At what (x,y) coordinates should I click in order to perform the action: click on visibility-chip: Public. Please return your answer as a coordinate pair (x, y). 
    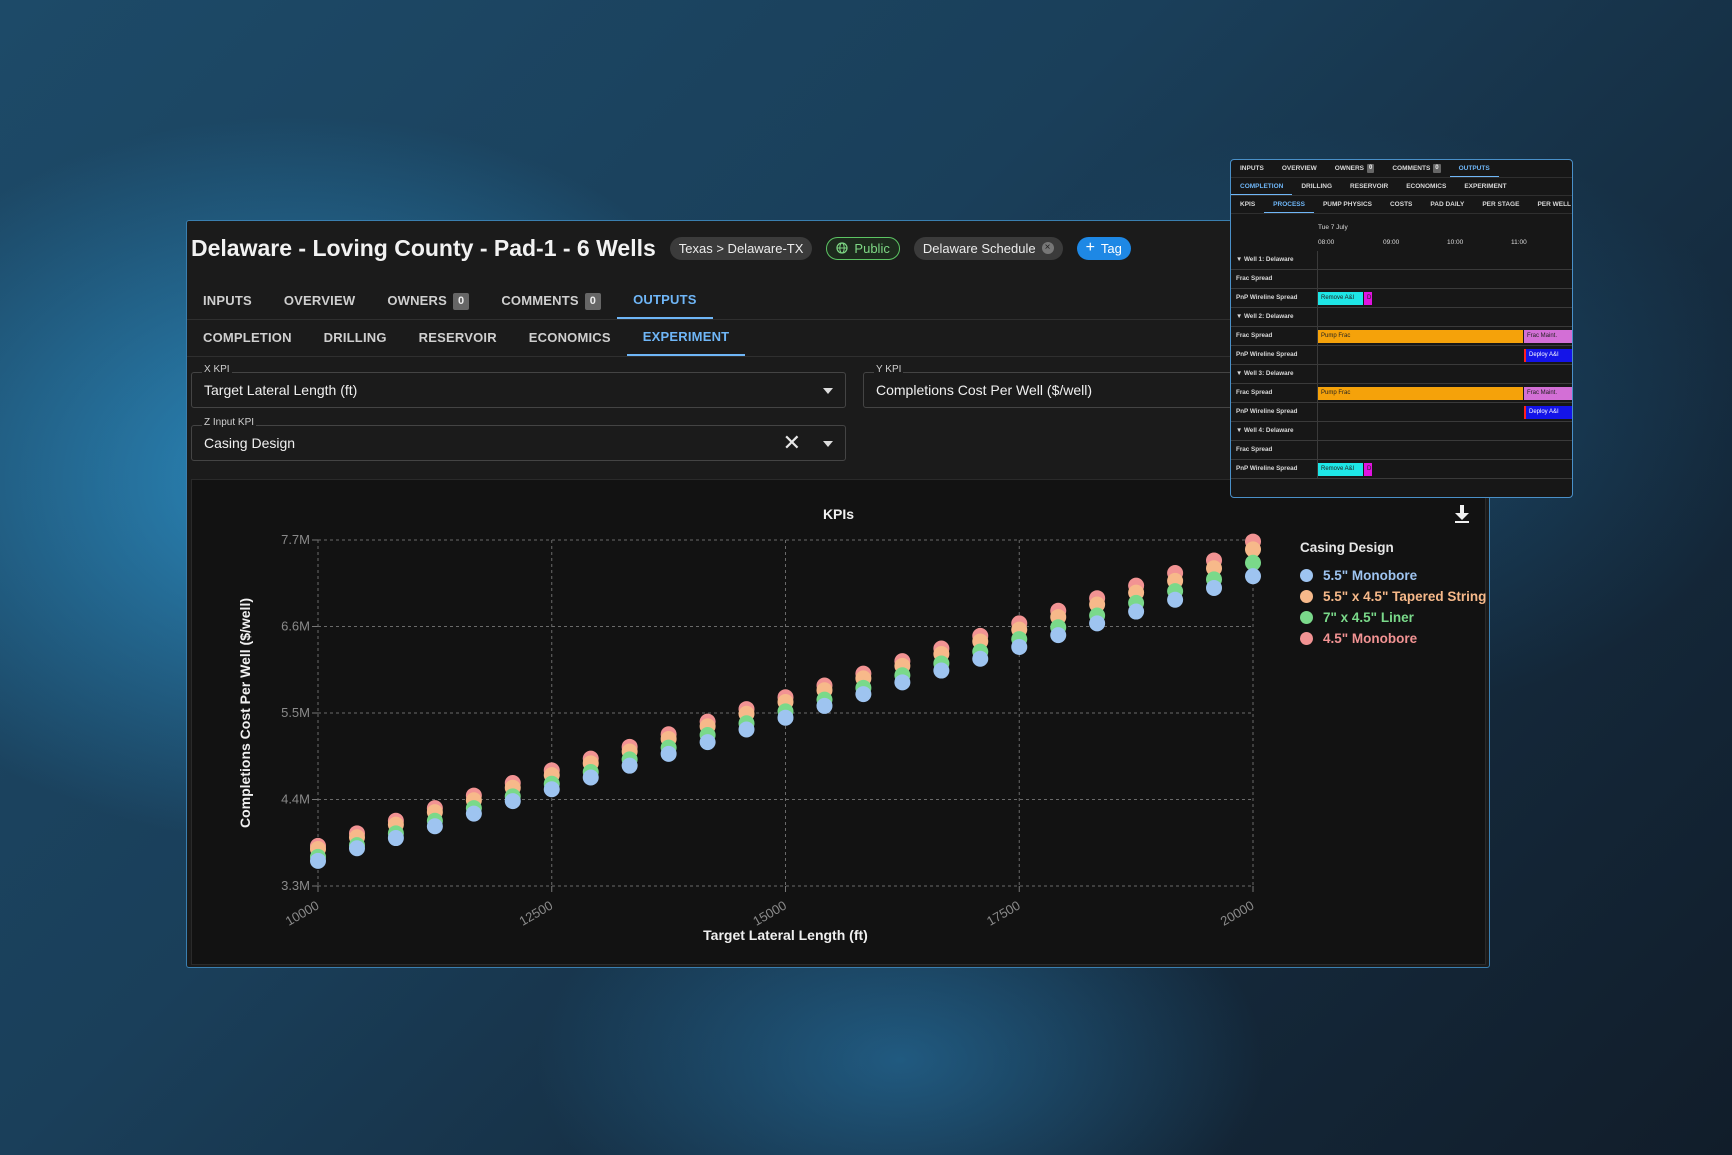
    Looking at the image, I should click on (863, 248).